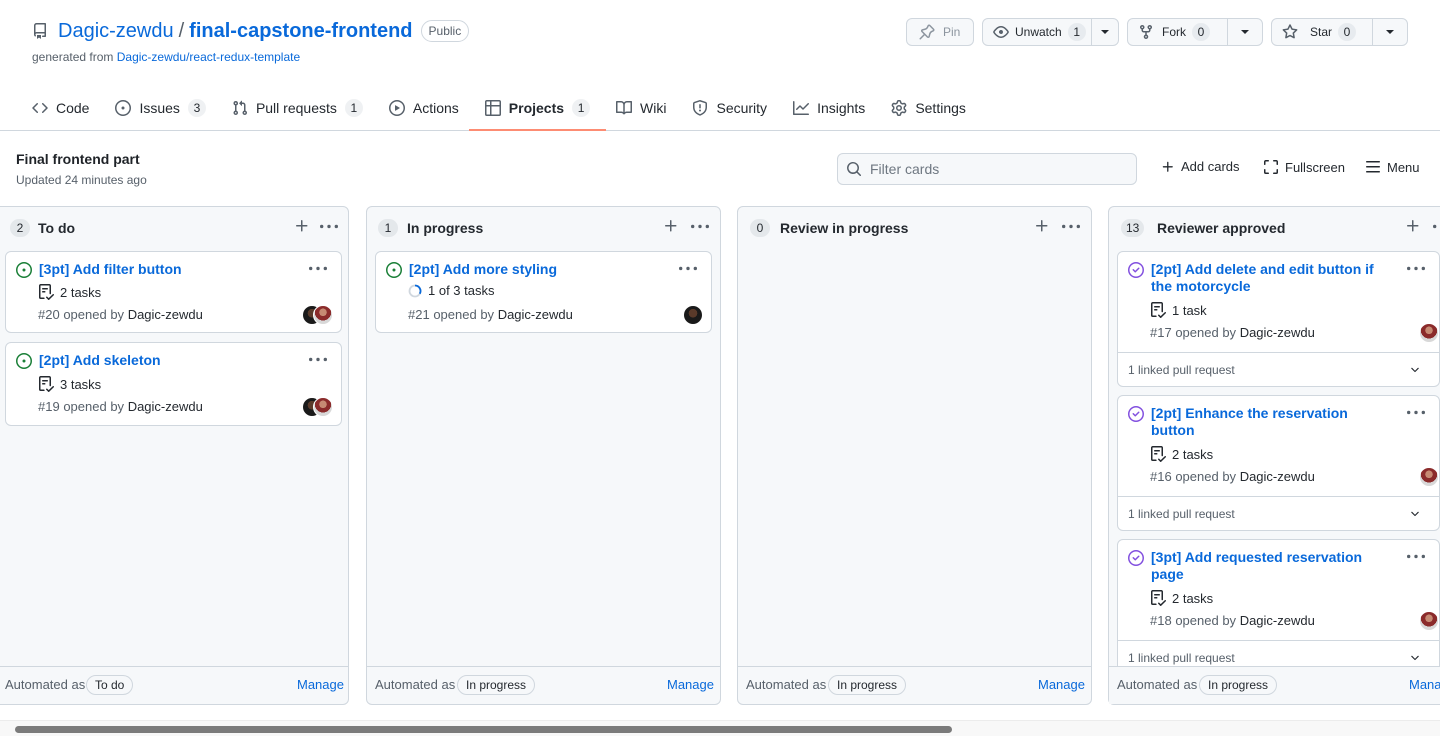  What do you see at coordinates (1201, 32) in the screenshot?
I see `fork-count: 0` at bounding box center [1201, 32].